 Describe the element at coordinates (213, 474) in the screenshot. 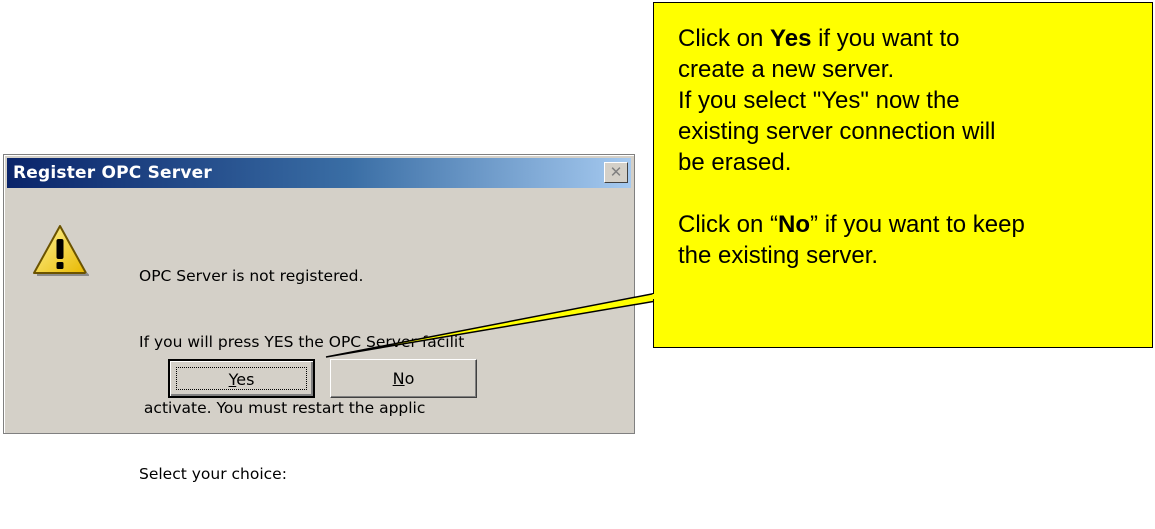

I see `message-line: Select your choice:` at that location.